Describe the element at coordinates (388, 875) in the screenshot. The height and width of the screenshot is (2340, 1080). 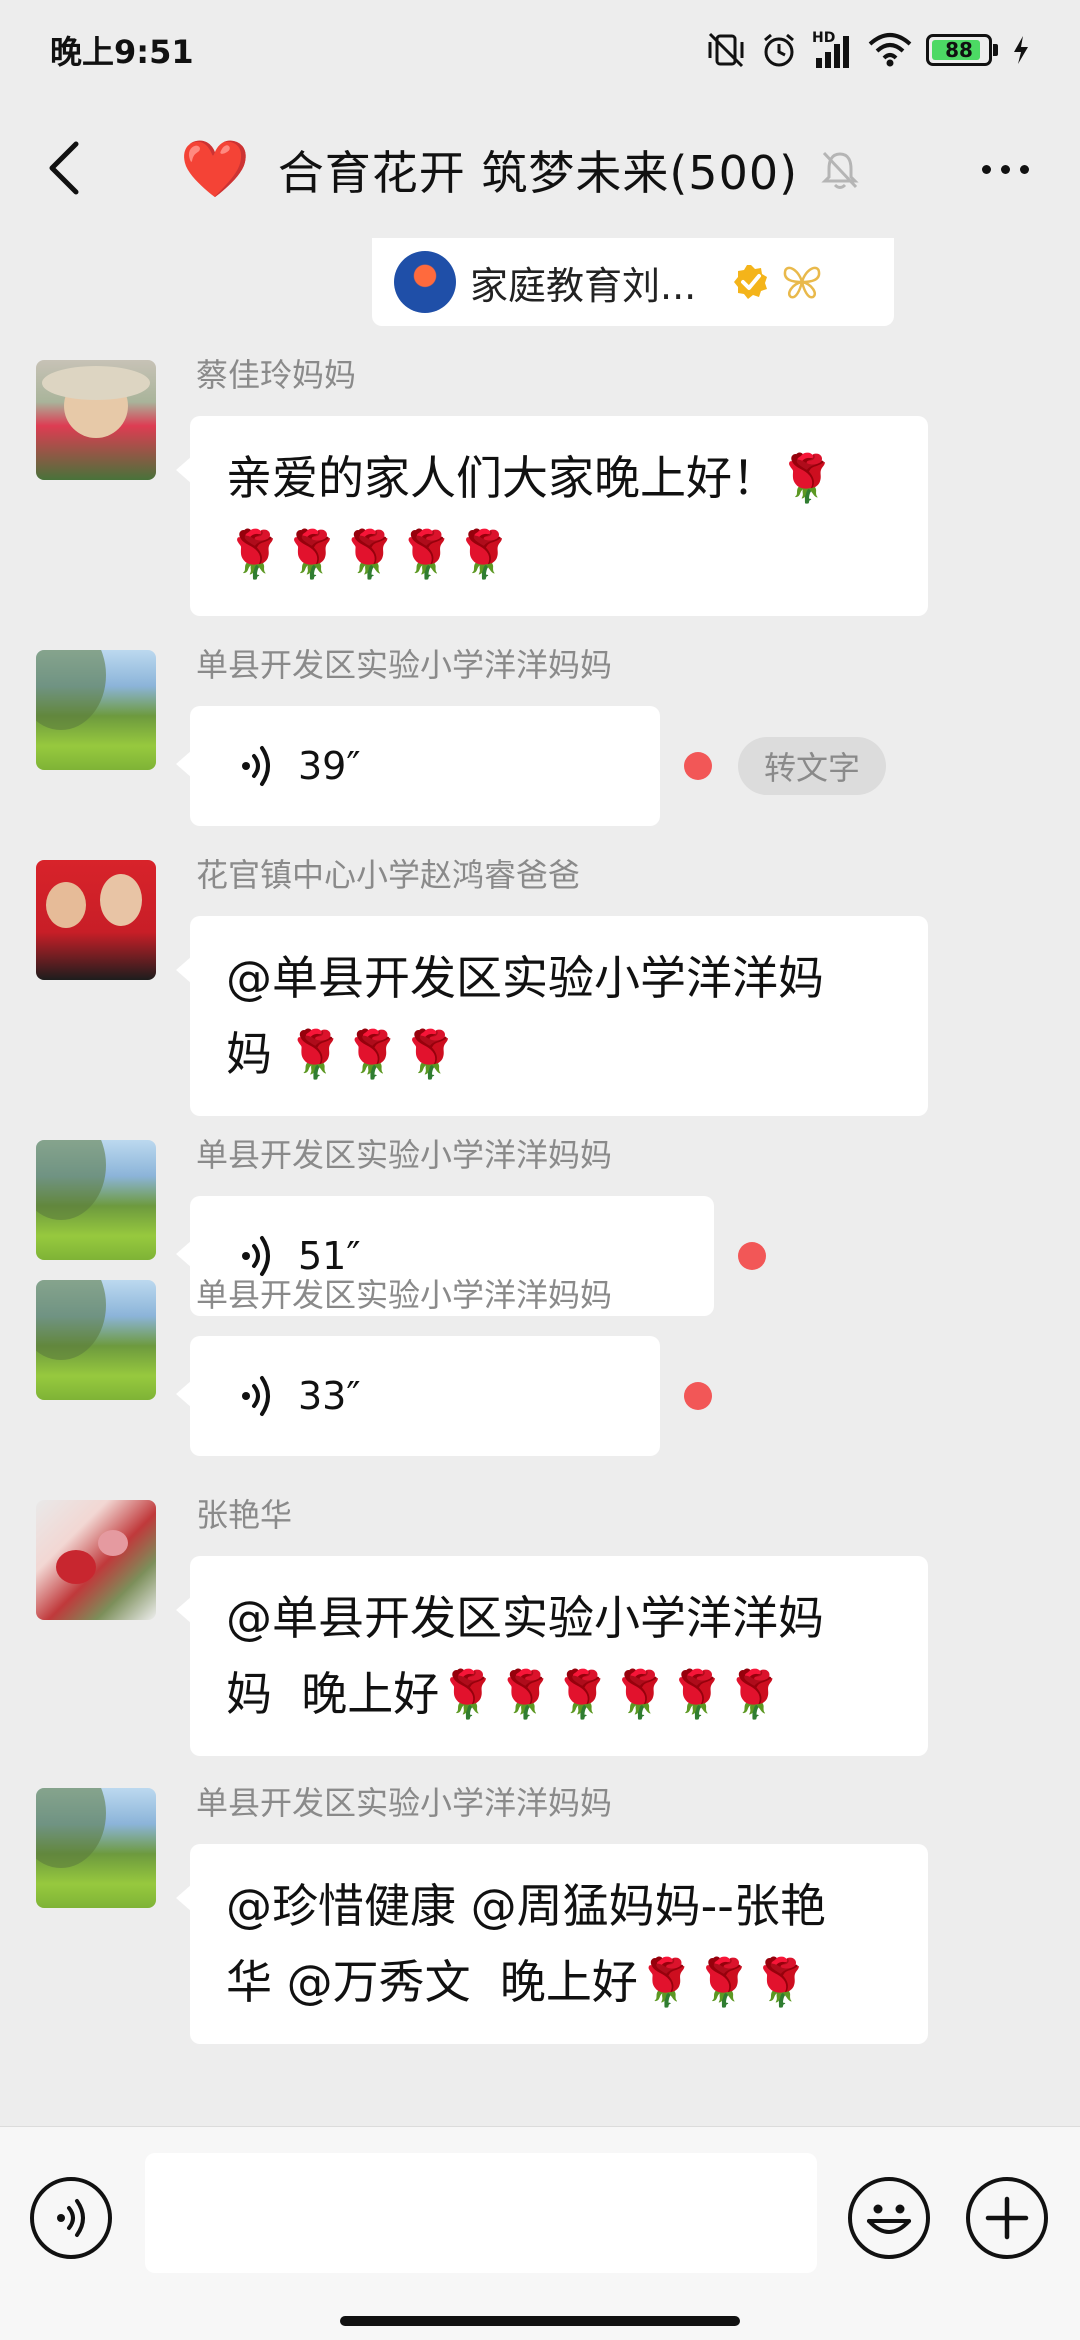
I see `sender-name: 花官镇中心小学赵鸿睿爸爸` at that location.